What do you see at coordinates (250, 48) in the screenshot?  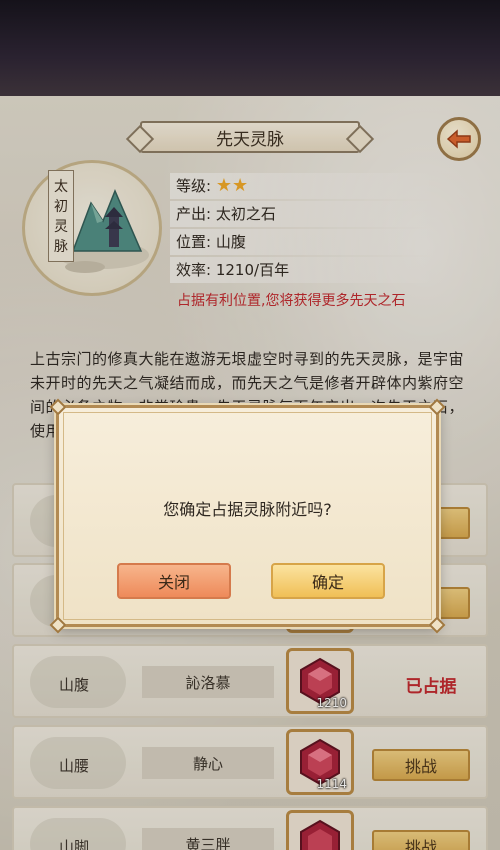 I see `top-status-area` at bounding box center [250, 48].